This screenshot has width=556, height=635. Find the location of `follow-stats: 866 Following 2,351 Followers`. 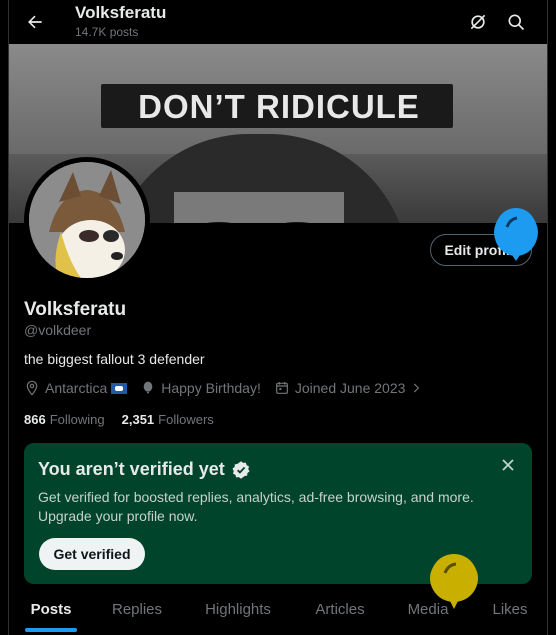

follow-stats: 866 Following 2,351 Followers is located at coordinates (127, 419).